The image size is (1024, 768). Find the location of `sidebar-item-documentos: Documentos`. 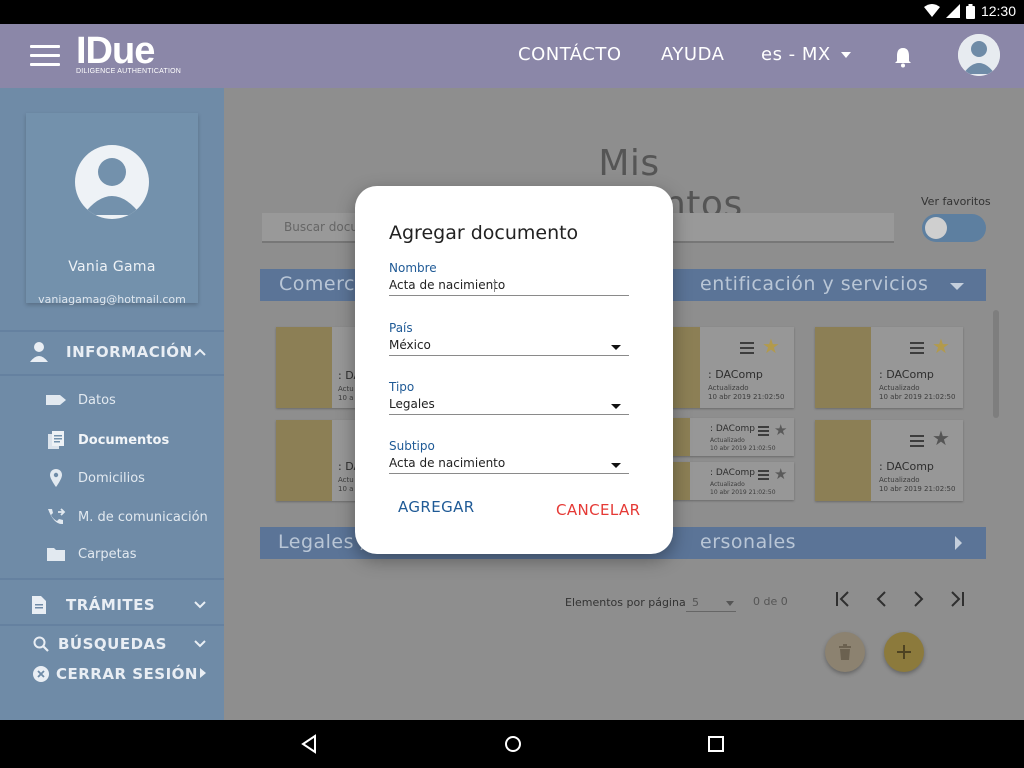

sidebar-item-documentos: Documentos is located at coordinates (112, 440).